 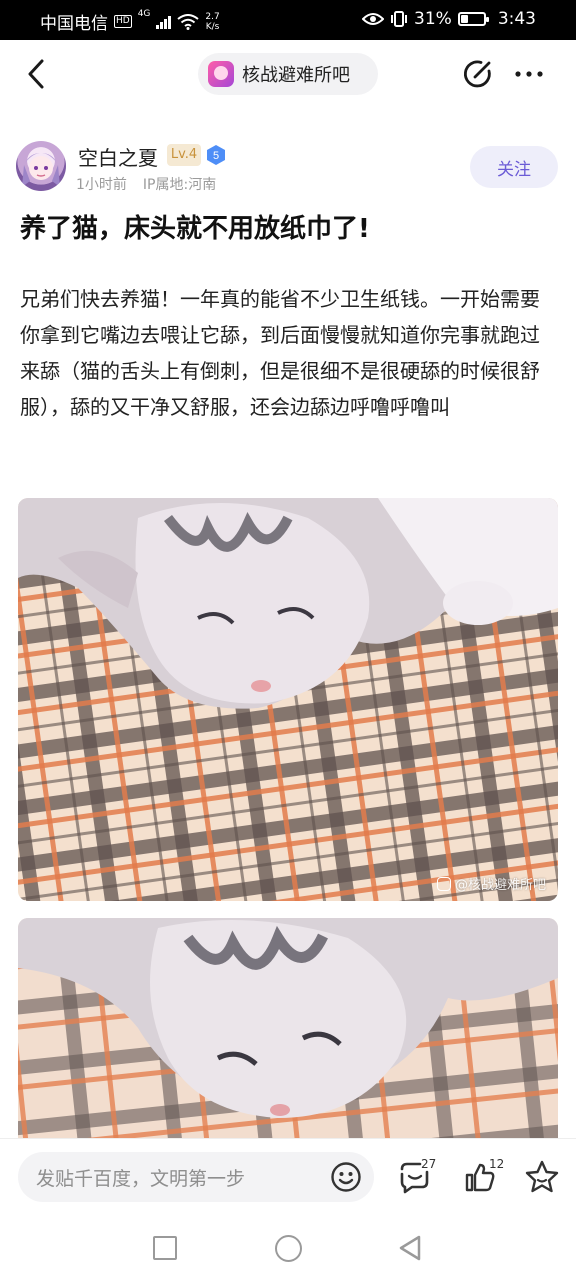 I want to click on battery-icon, so click(x=473, y=19).